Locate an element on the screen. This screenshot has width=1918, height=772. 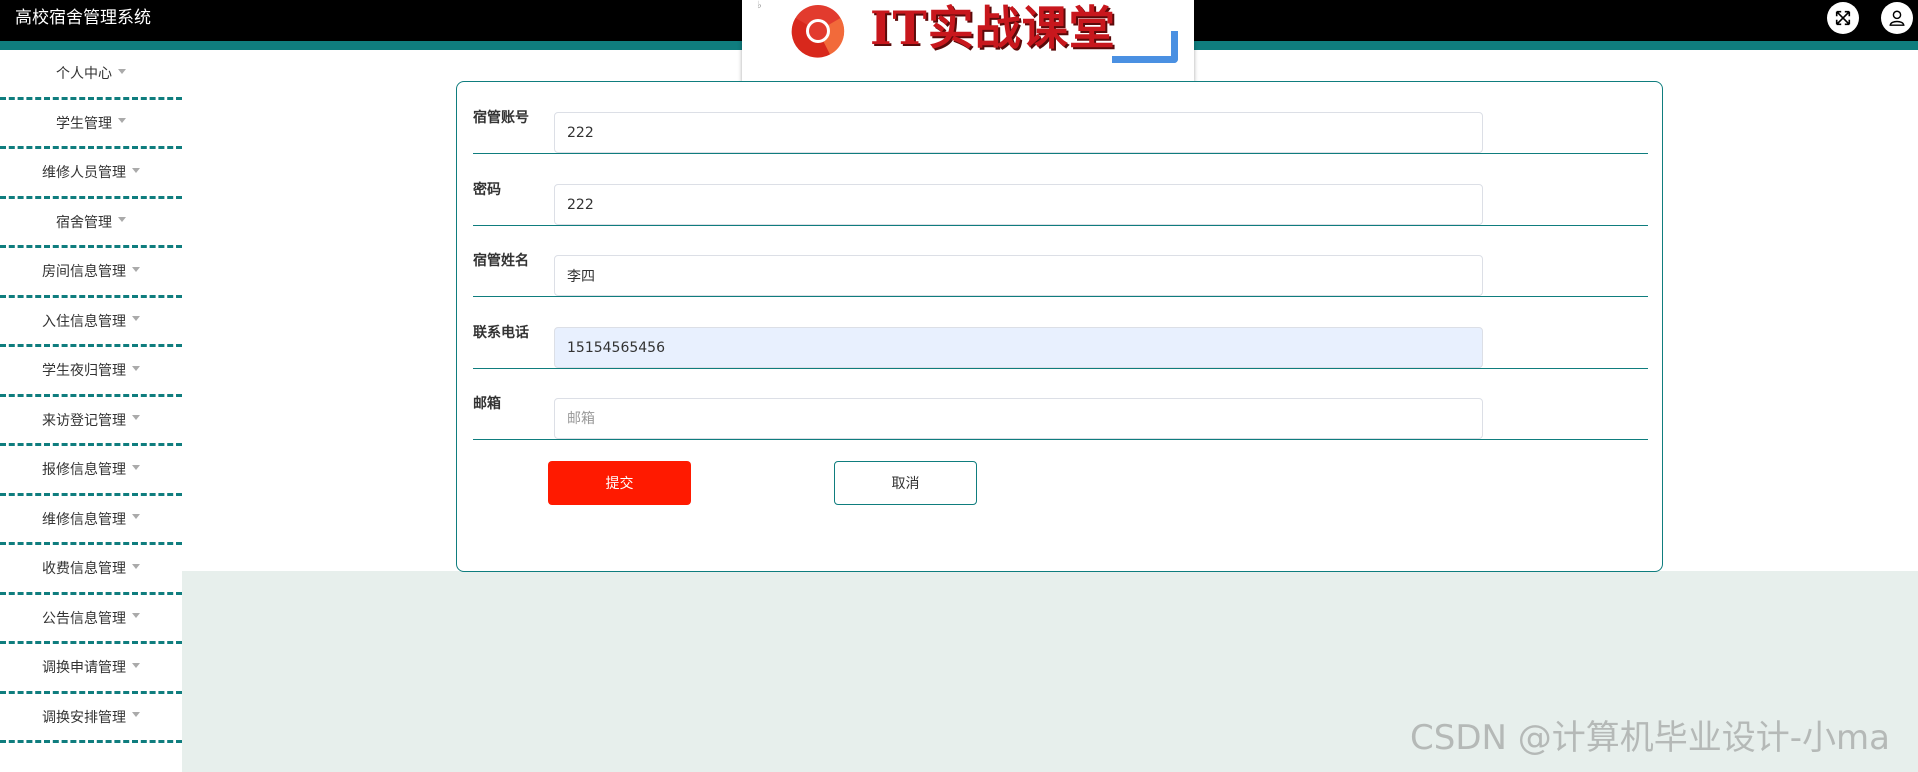
email-input is located at coordinates (1018, 418).